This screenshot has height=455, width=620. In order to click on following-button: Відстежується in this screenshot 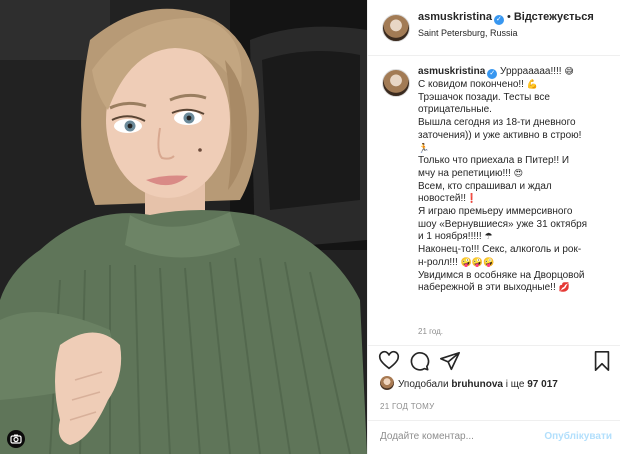, I will do `click(554, 17)`.